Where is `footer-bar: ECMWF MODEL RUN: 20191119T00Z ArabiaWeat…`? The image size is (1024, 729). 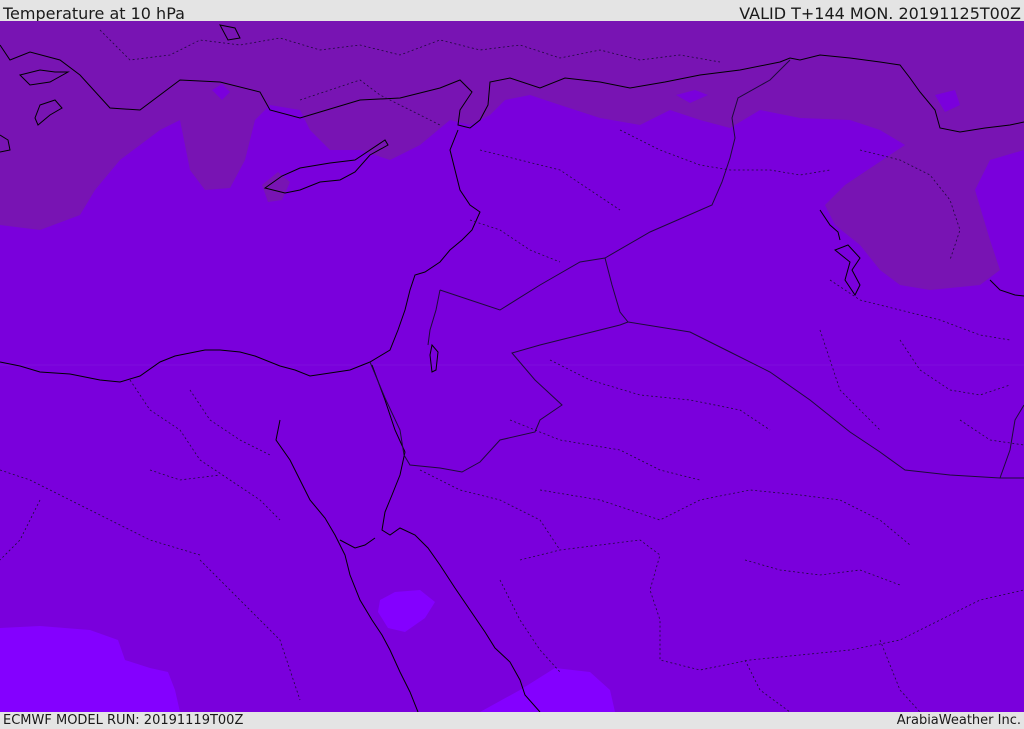
footer-bar: ECMWF MODEL RUN: 20191119T00Z ArabiaWeat… is located at coordinates (512, 720).